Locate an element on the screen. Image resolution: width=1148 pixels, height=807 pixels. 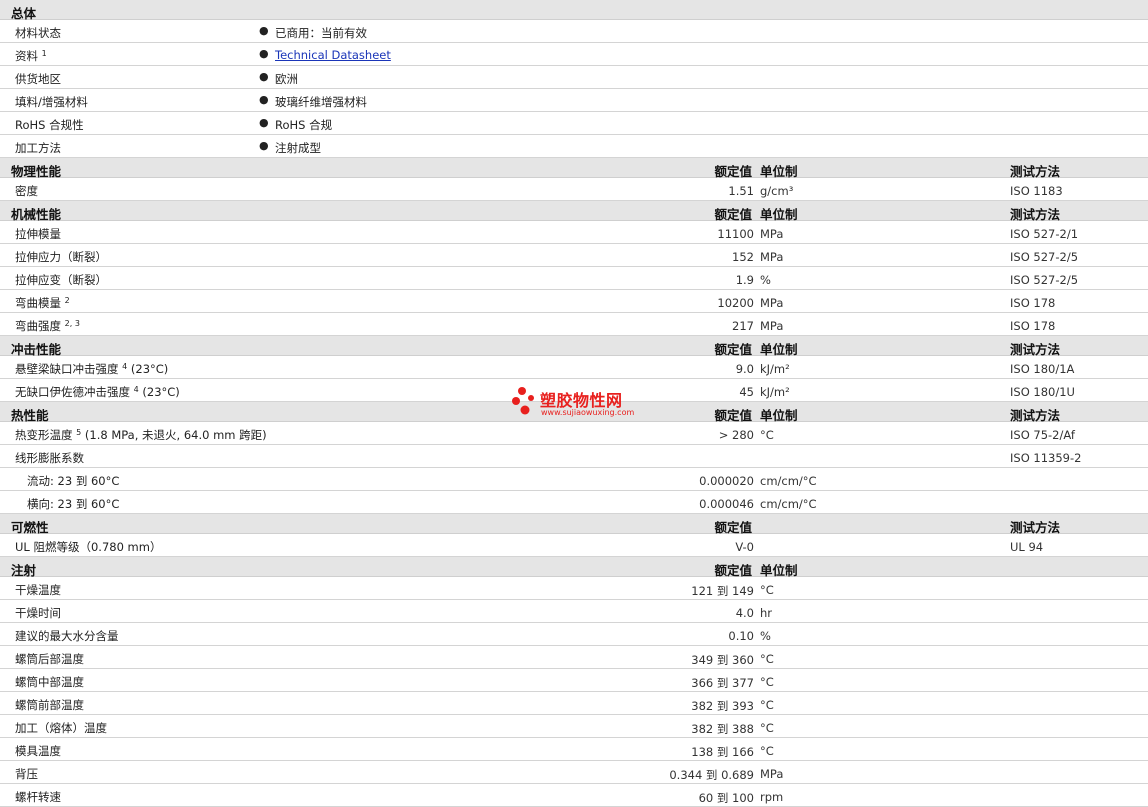
property-value: 366 到 377 is located at coordinates (722, 683).